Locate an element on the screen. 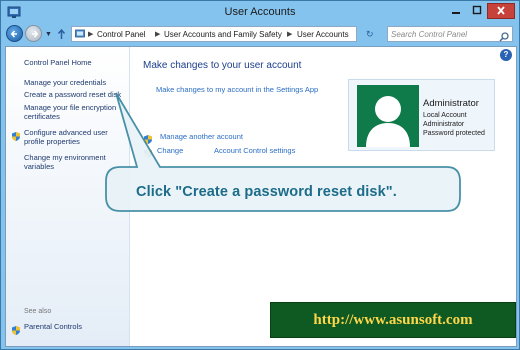  uac-settings-link: Change Account Control settings is located at coordinates (226, 150).